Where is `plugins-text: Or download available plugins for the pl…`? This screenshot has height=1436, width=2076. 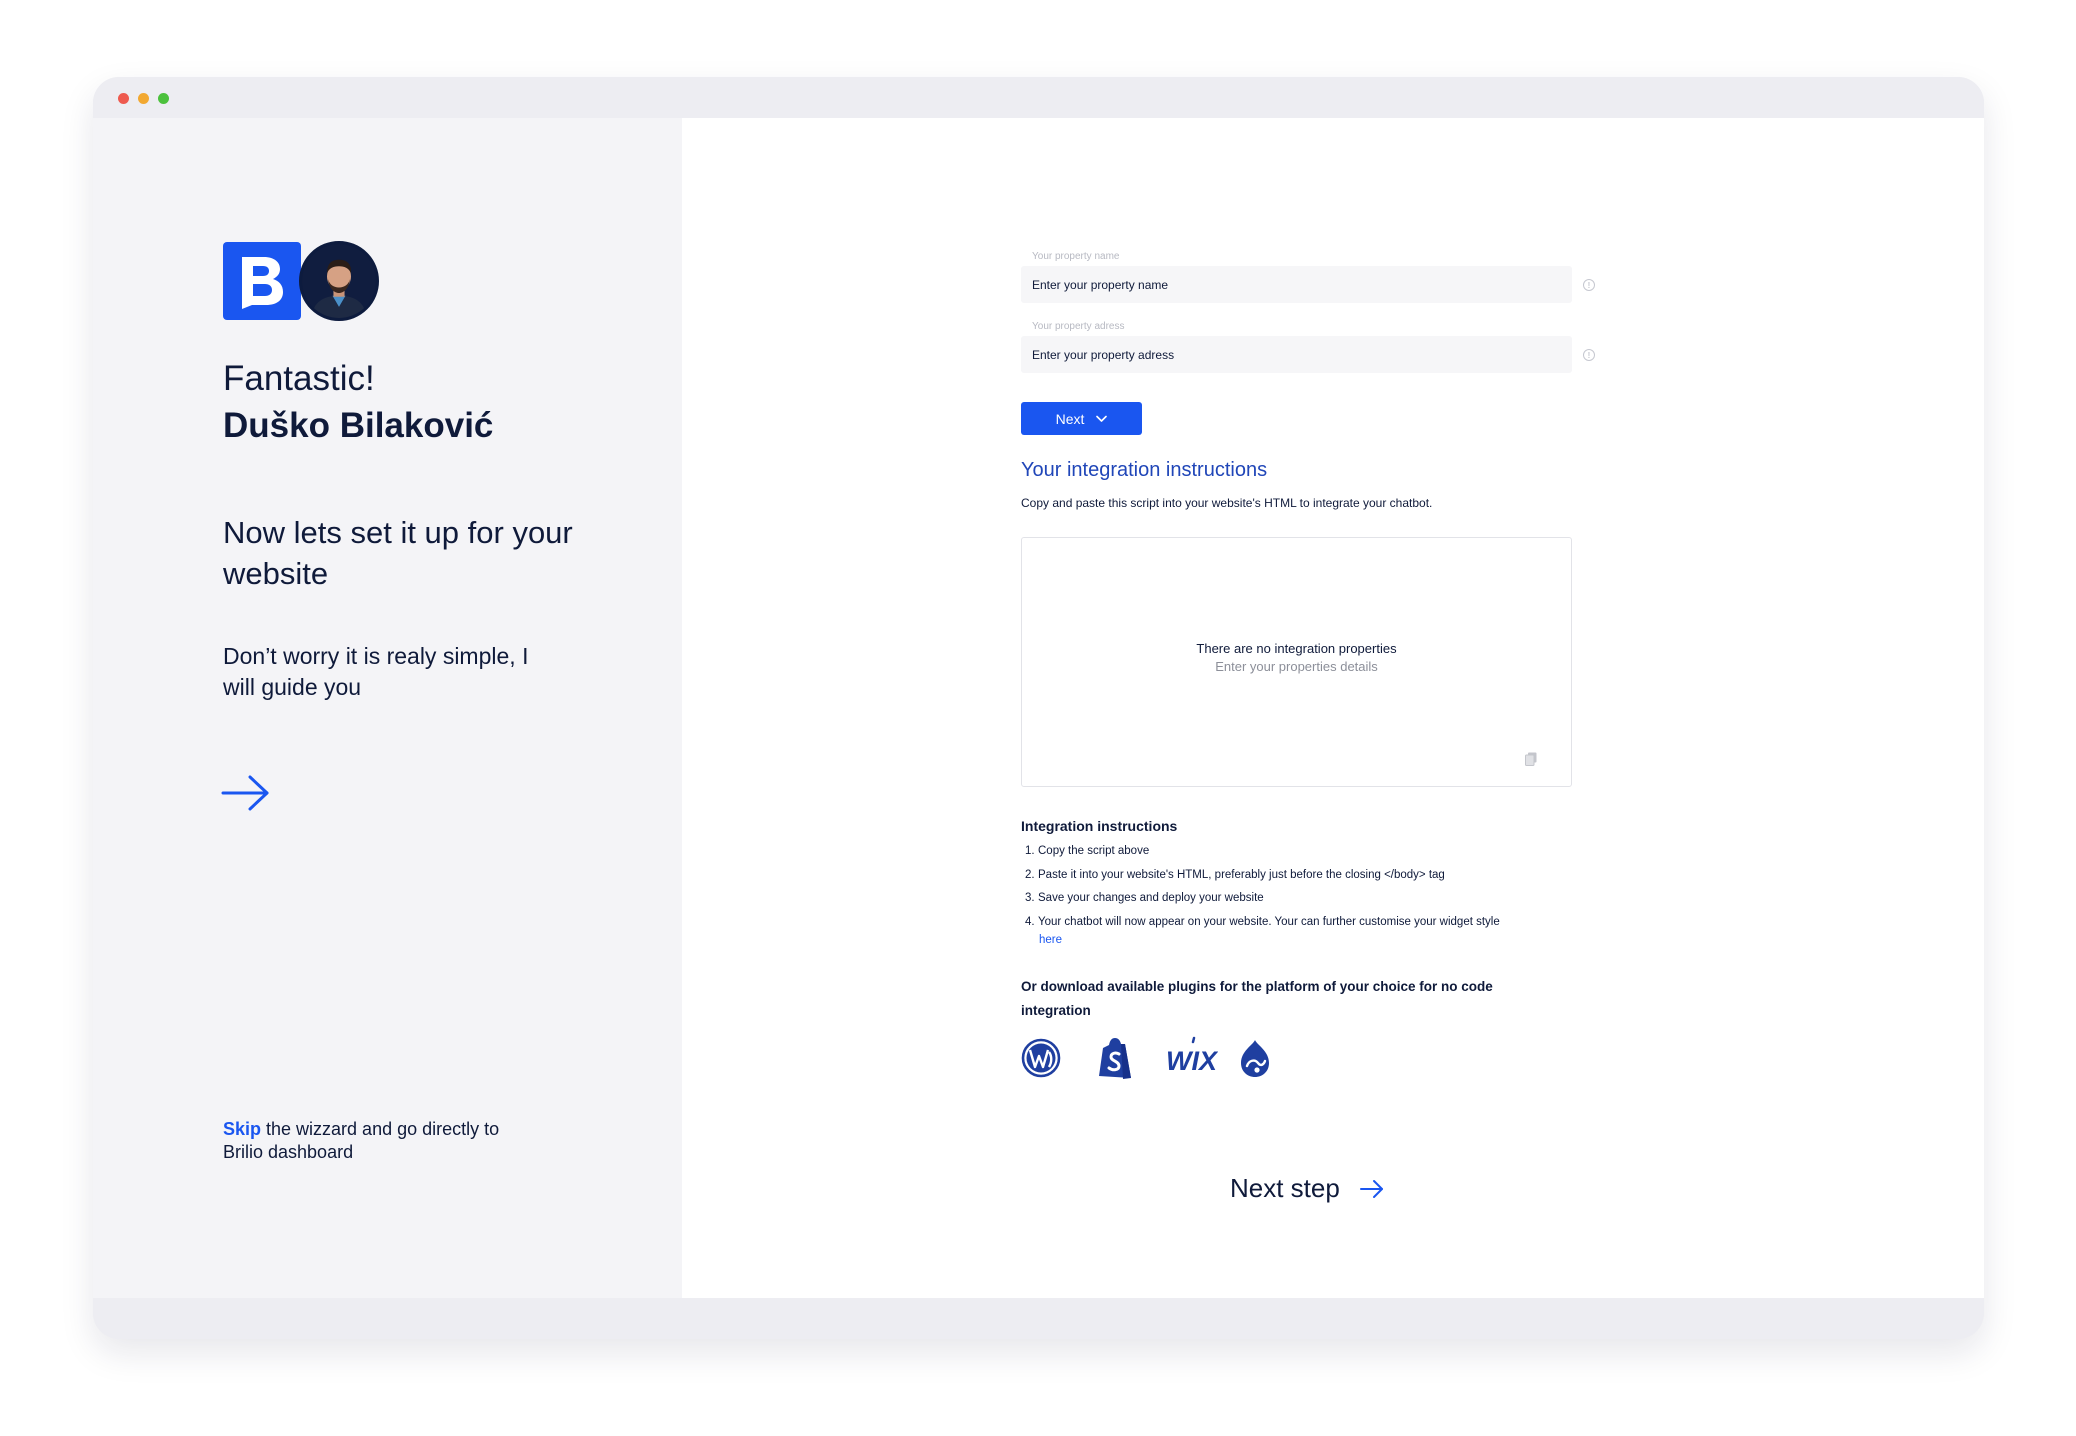 plugins-text: Or download available plugins for the pl… is located at coordinates (1257, 998).